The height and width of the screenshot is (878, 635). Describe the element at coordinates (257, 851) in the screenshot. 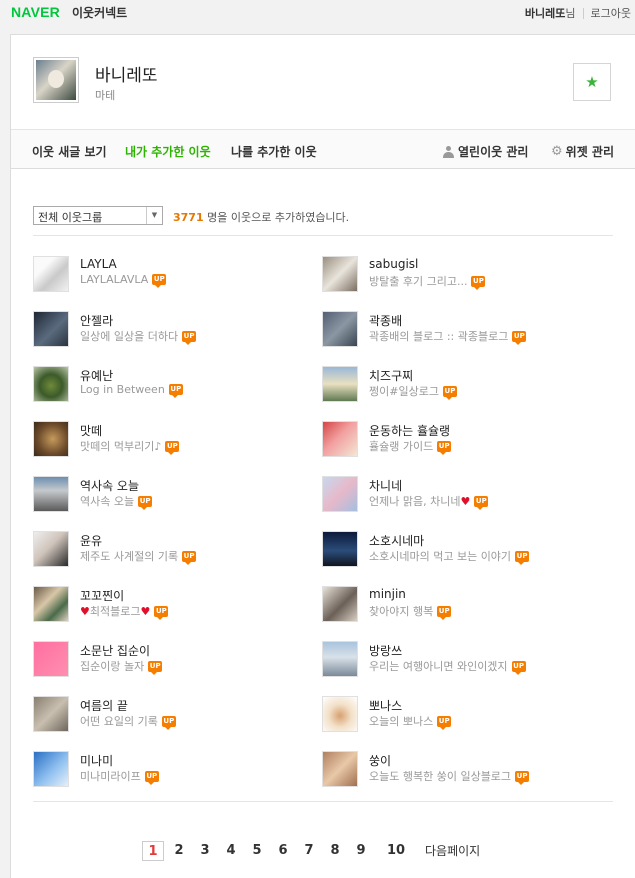

I see `page-link: 5` at that location.